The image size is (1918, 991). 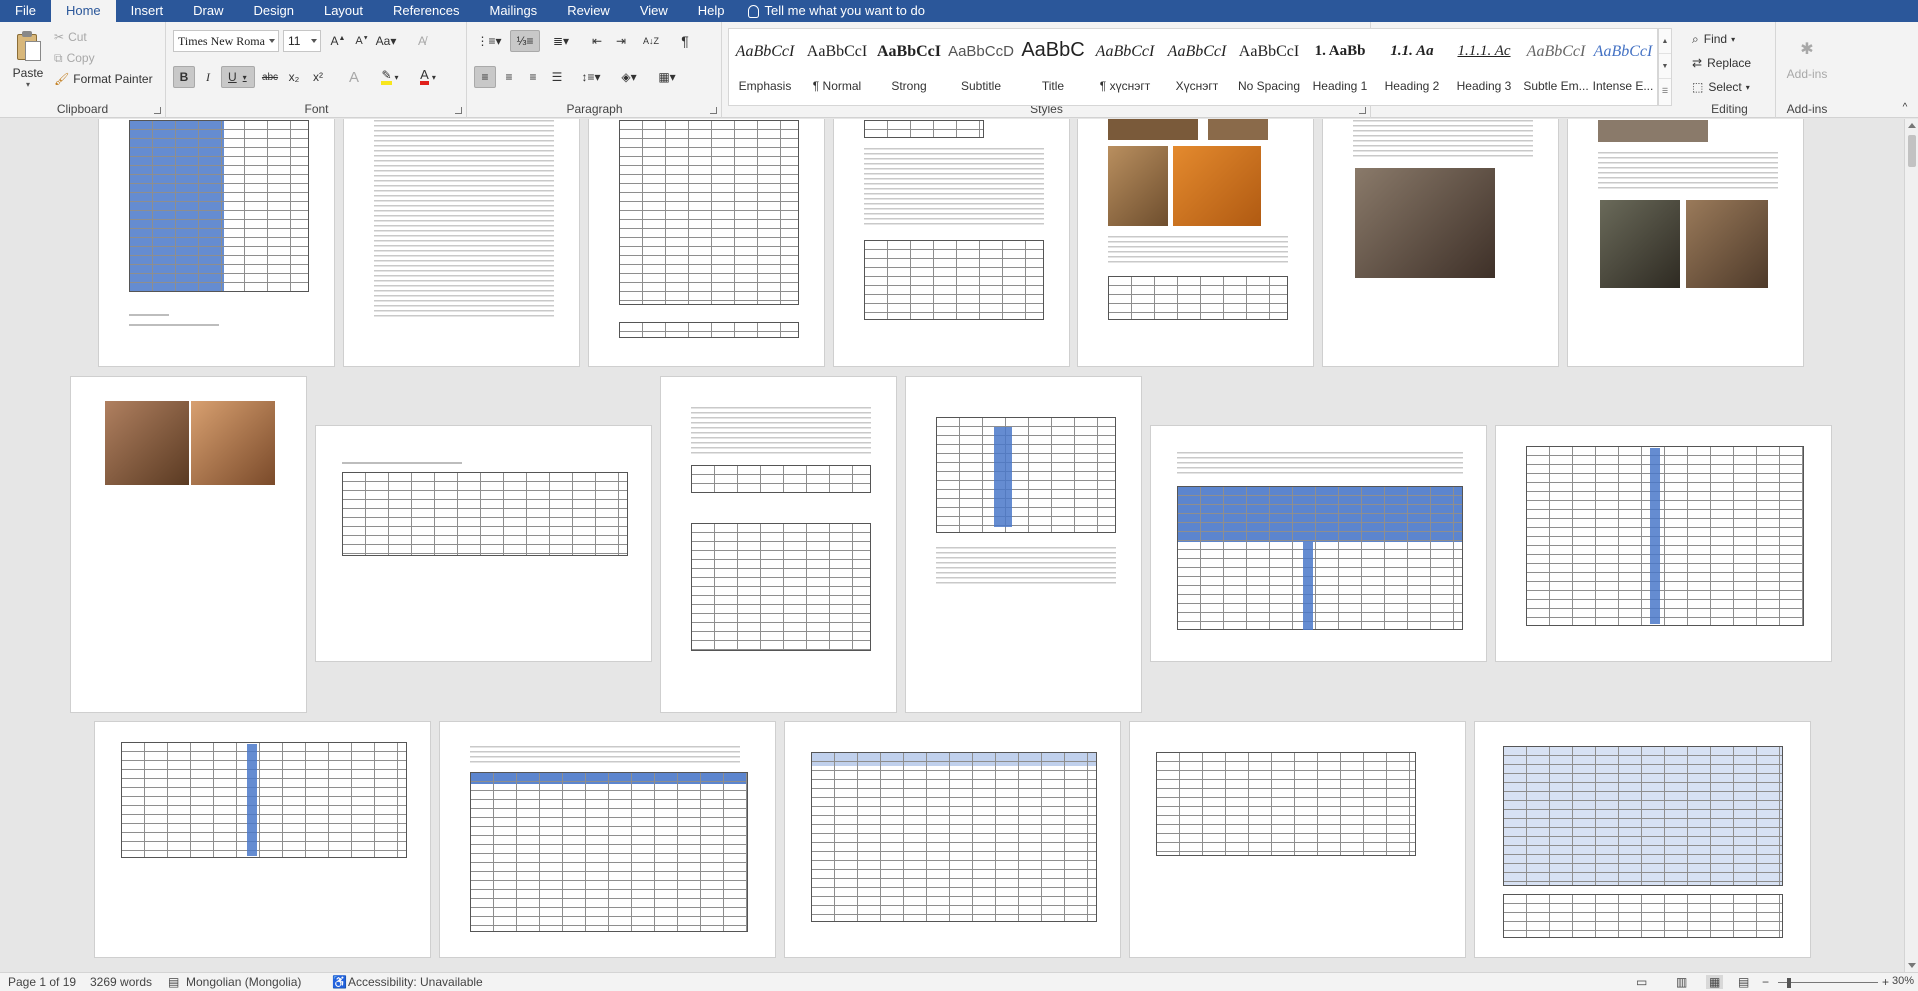 What do you see at coordinates (294, 77) in the screenshot?
I see `subscript-button: x₂` at bounding box center [294, 77].